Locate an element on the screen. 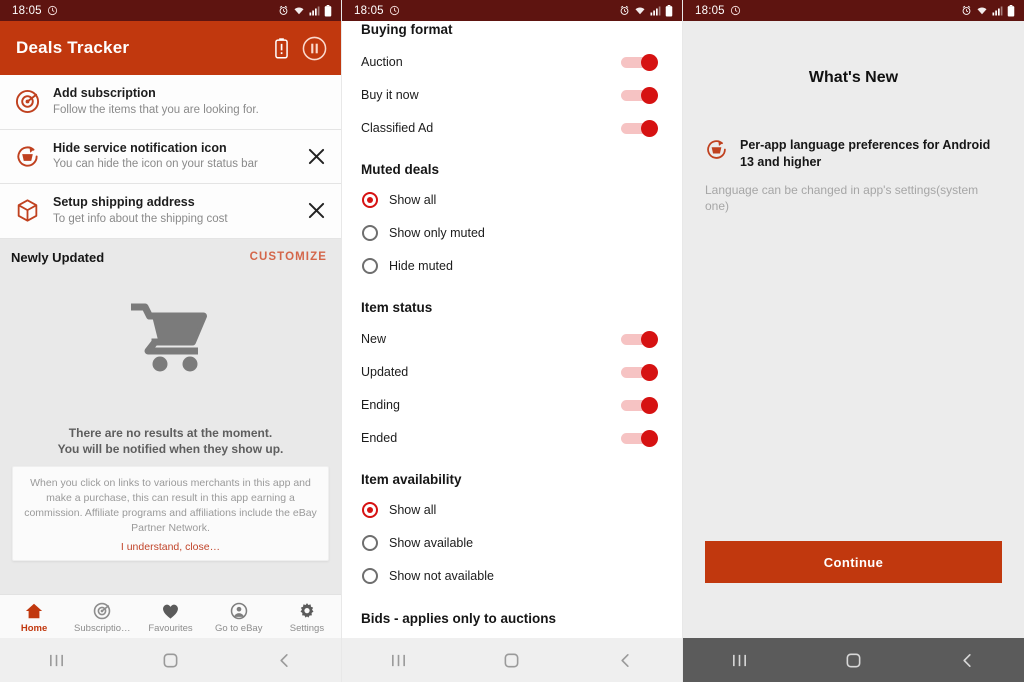  radio-availability-show-all: Show all is located at coordinates (512, 509).